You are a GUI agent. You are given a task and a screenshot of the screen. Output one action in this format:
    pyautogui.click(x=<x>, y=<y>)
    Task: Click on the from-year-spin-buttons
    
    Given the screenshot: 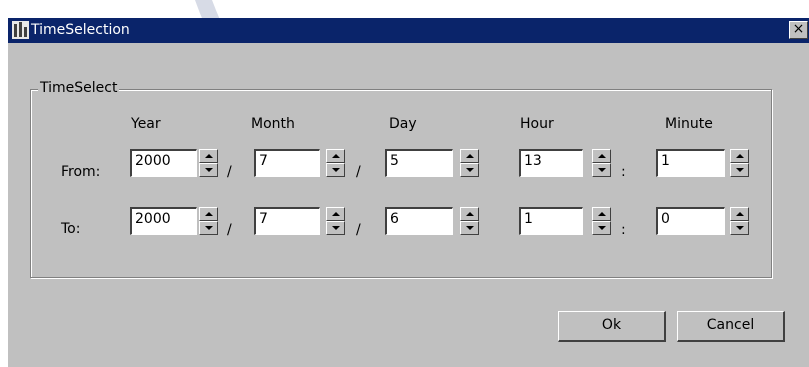 What is the action you would take?
    pyautogui.click(x=208, y=163)
    